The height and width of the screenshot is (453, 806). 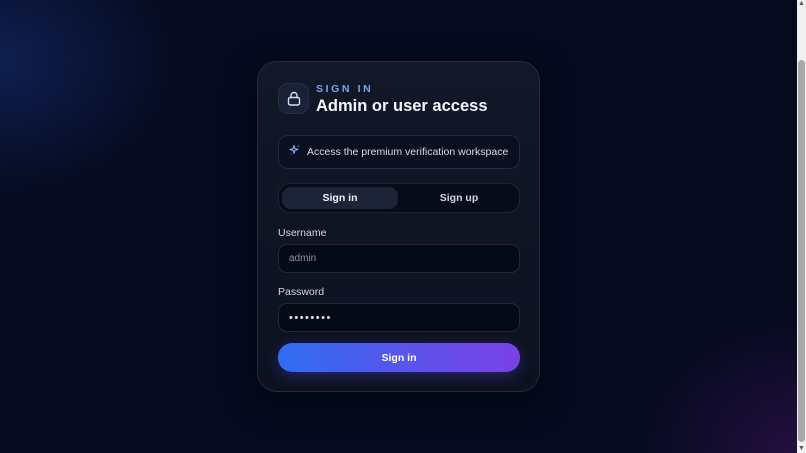 I want to click on sparkle-icon, so click(x=295, y=152).